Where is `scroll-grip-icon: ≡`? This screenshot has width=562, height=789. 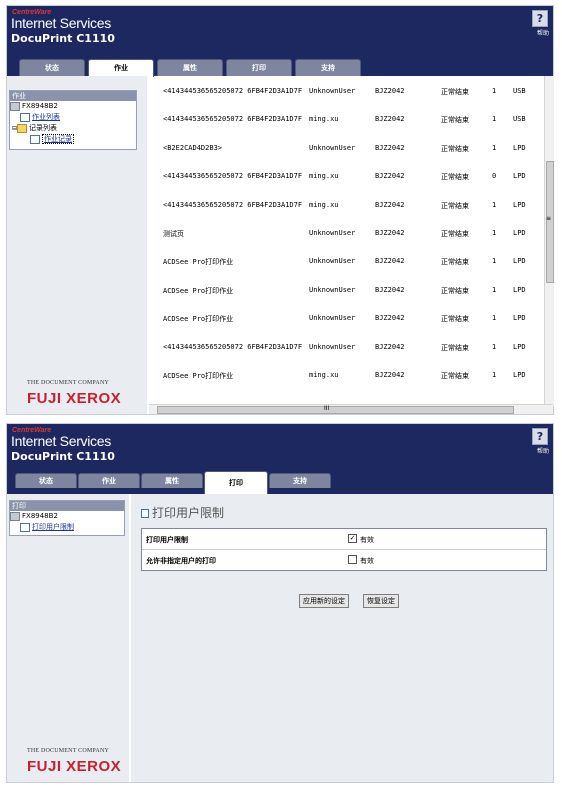
scroll-grip-icon: ≡ is located at coordinates (549, 218).